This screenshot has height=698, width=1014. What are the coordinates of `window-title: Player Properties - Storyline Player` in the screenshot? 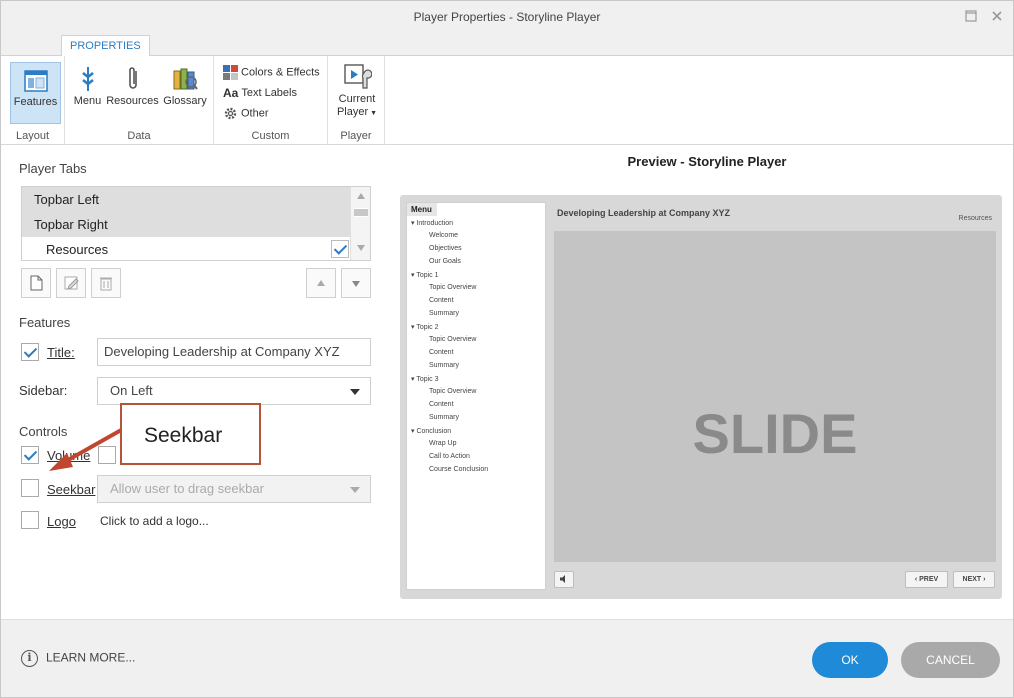 It's located at (507, 17).